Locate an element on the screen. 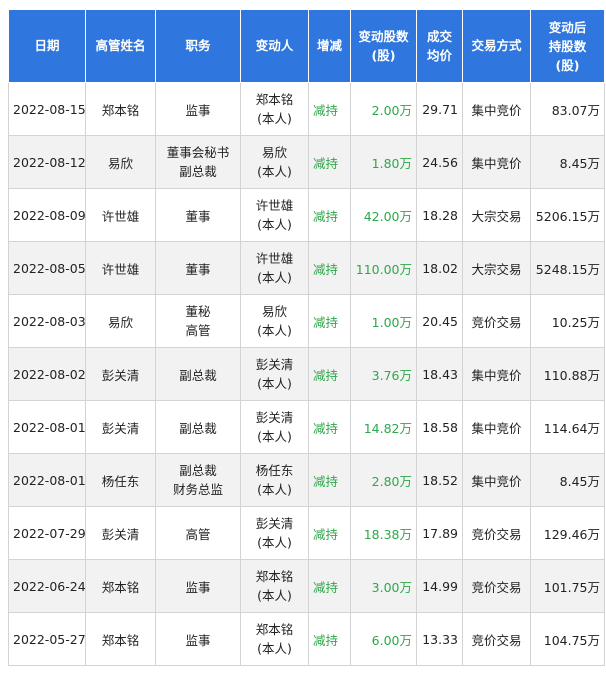 Image resolution: width=606 pixels, height=681 pixels. cell-date: 2022-08-03 is located at coordinates (47, 321).